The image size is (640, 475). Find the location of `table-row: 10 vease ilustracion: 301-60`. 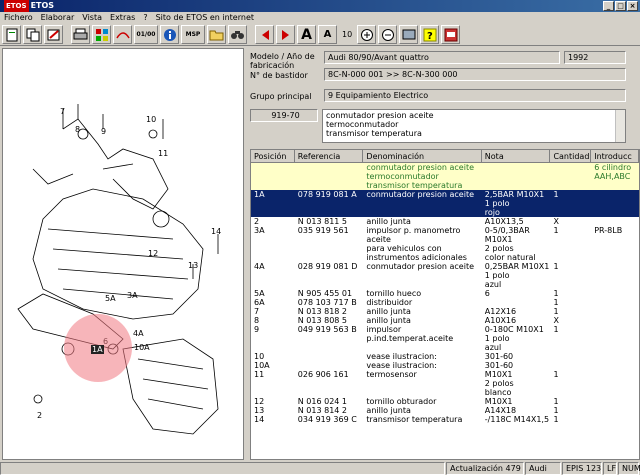

table-row: 10 vease ilustracion: 301-60 is located at coordinates (445, 356).